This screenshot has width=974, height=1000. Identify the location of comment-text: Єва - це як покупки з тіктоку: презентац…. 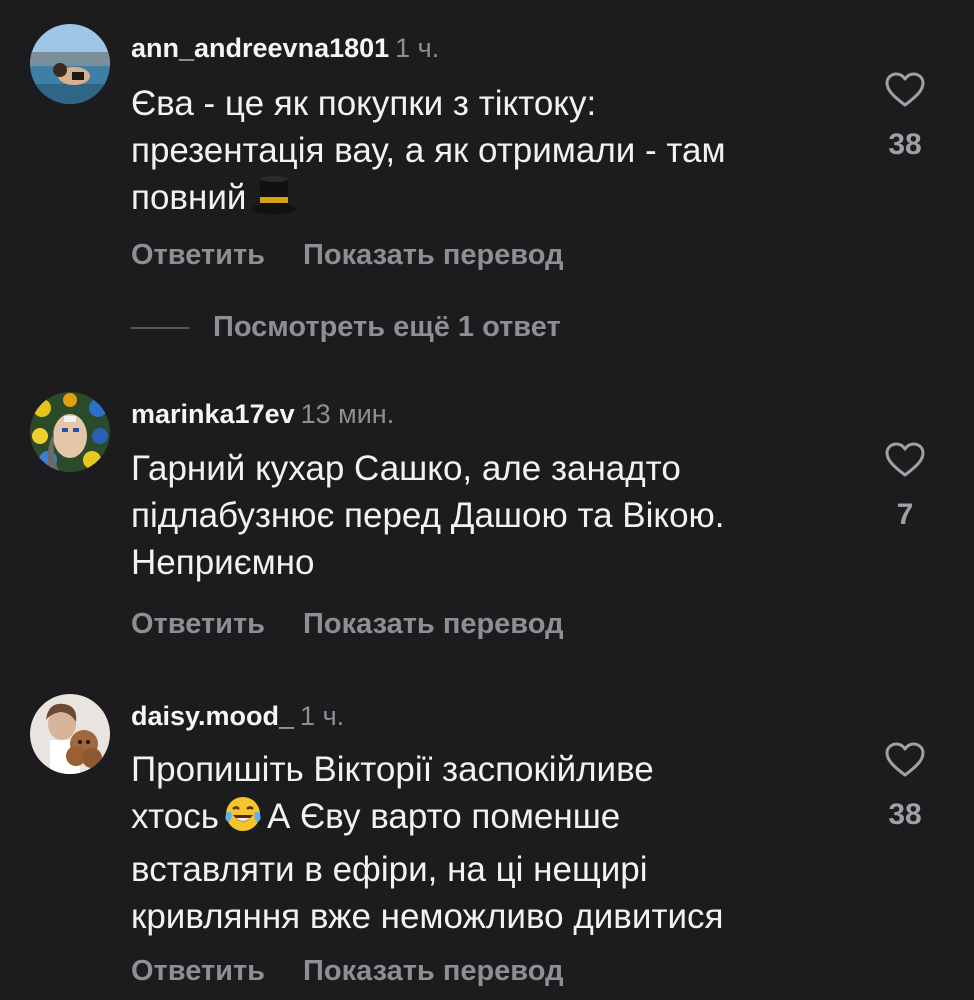
(491, 153).